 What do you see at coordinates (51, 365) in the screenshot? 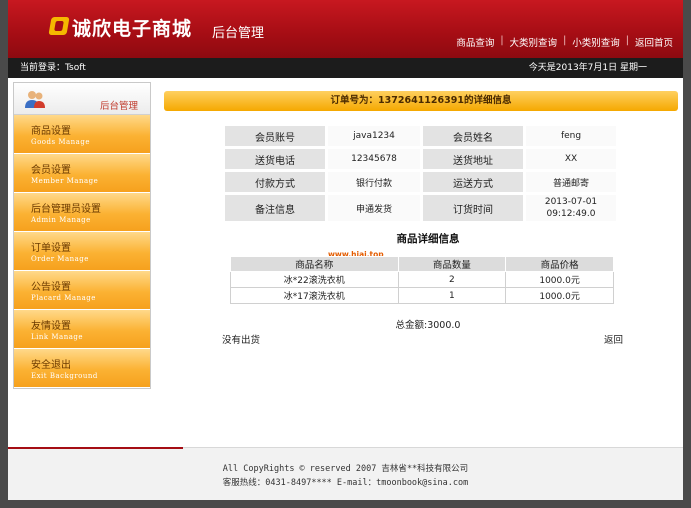
I see `sidebar-item-label: 安全退出` at bounding box center [51, 365].